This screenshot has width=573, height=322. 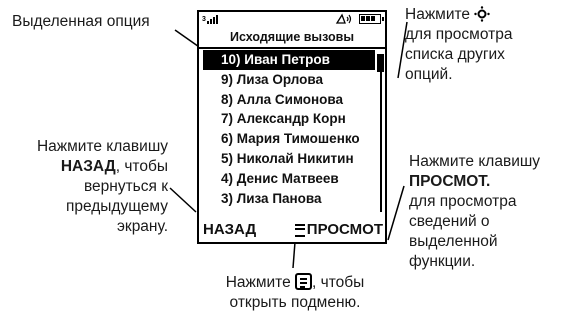 I want to click on annotation-view-line: функции., so click(x=442, y=261).